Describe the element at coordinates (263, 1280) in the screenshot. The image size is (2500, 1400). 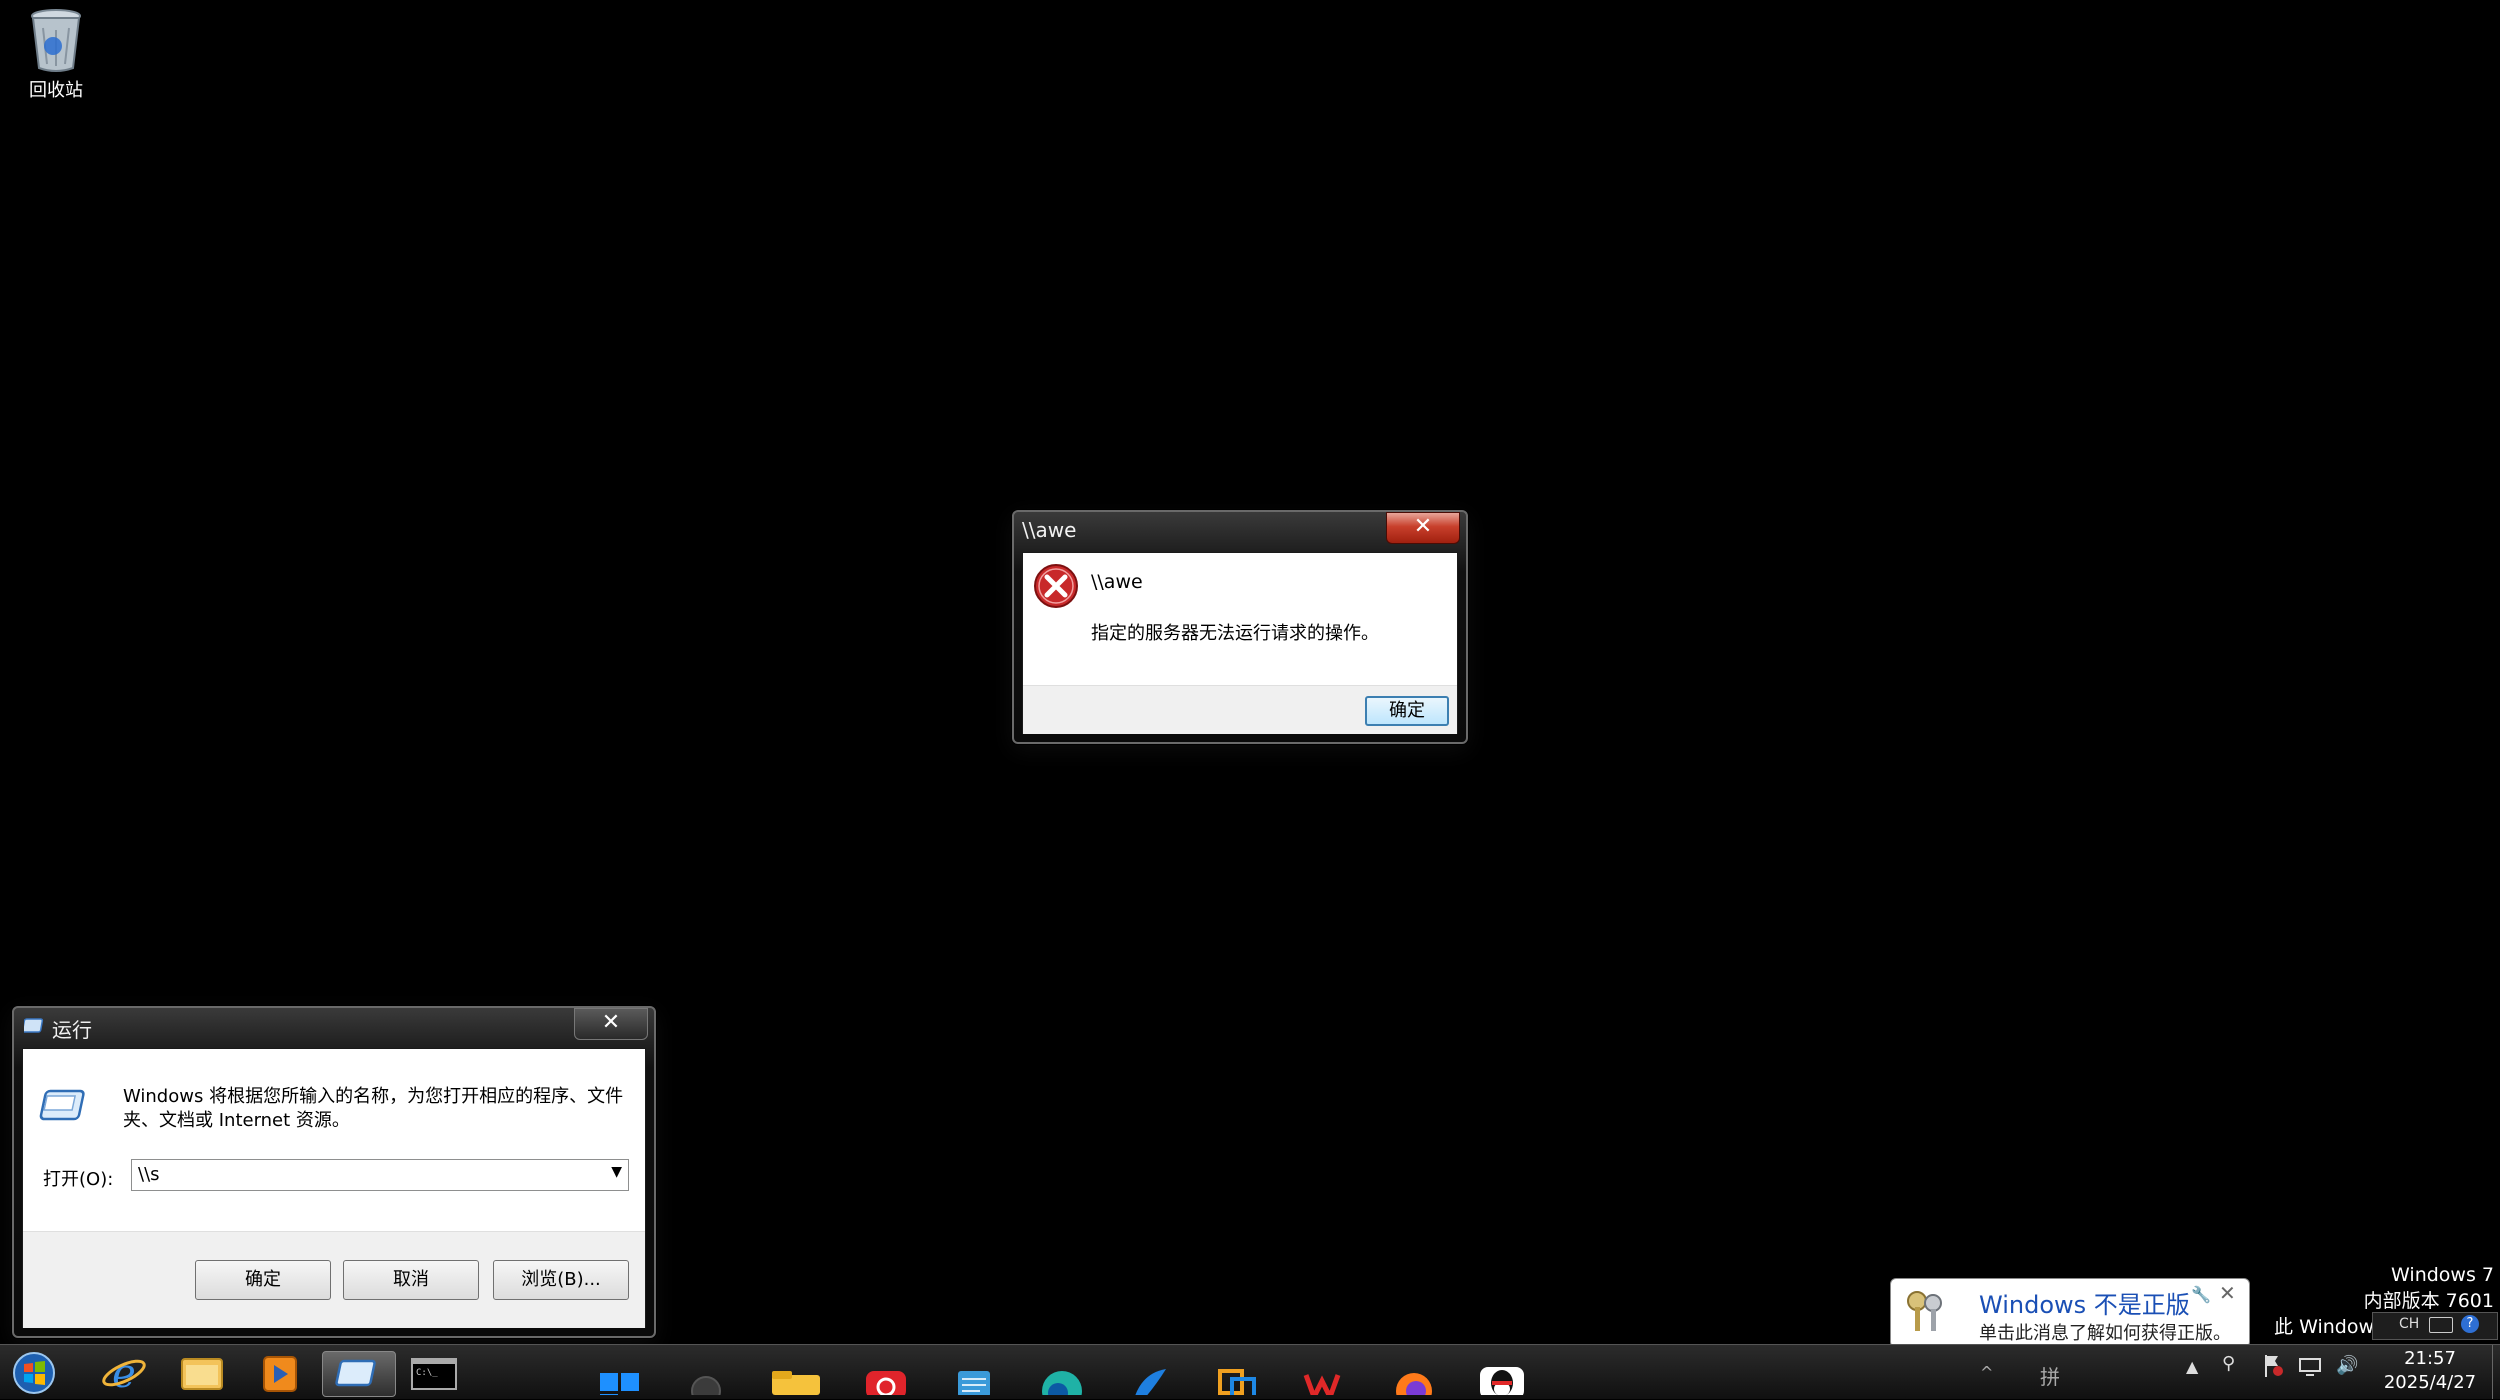
I see `run-ok-button: 确定` at that location.